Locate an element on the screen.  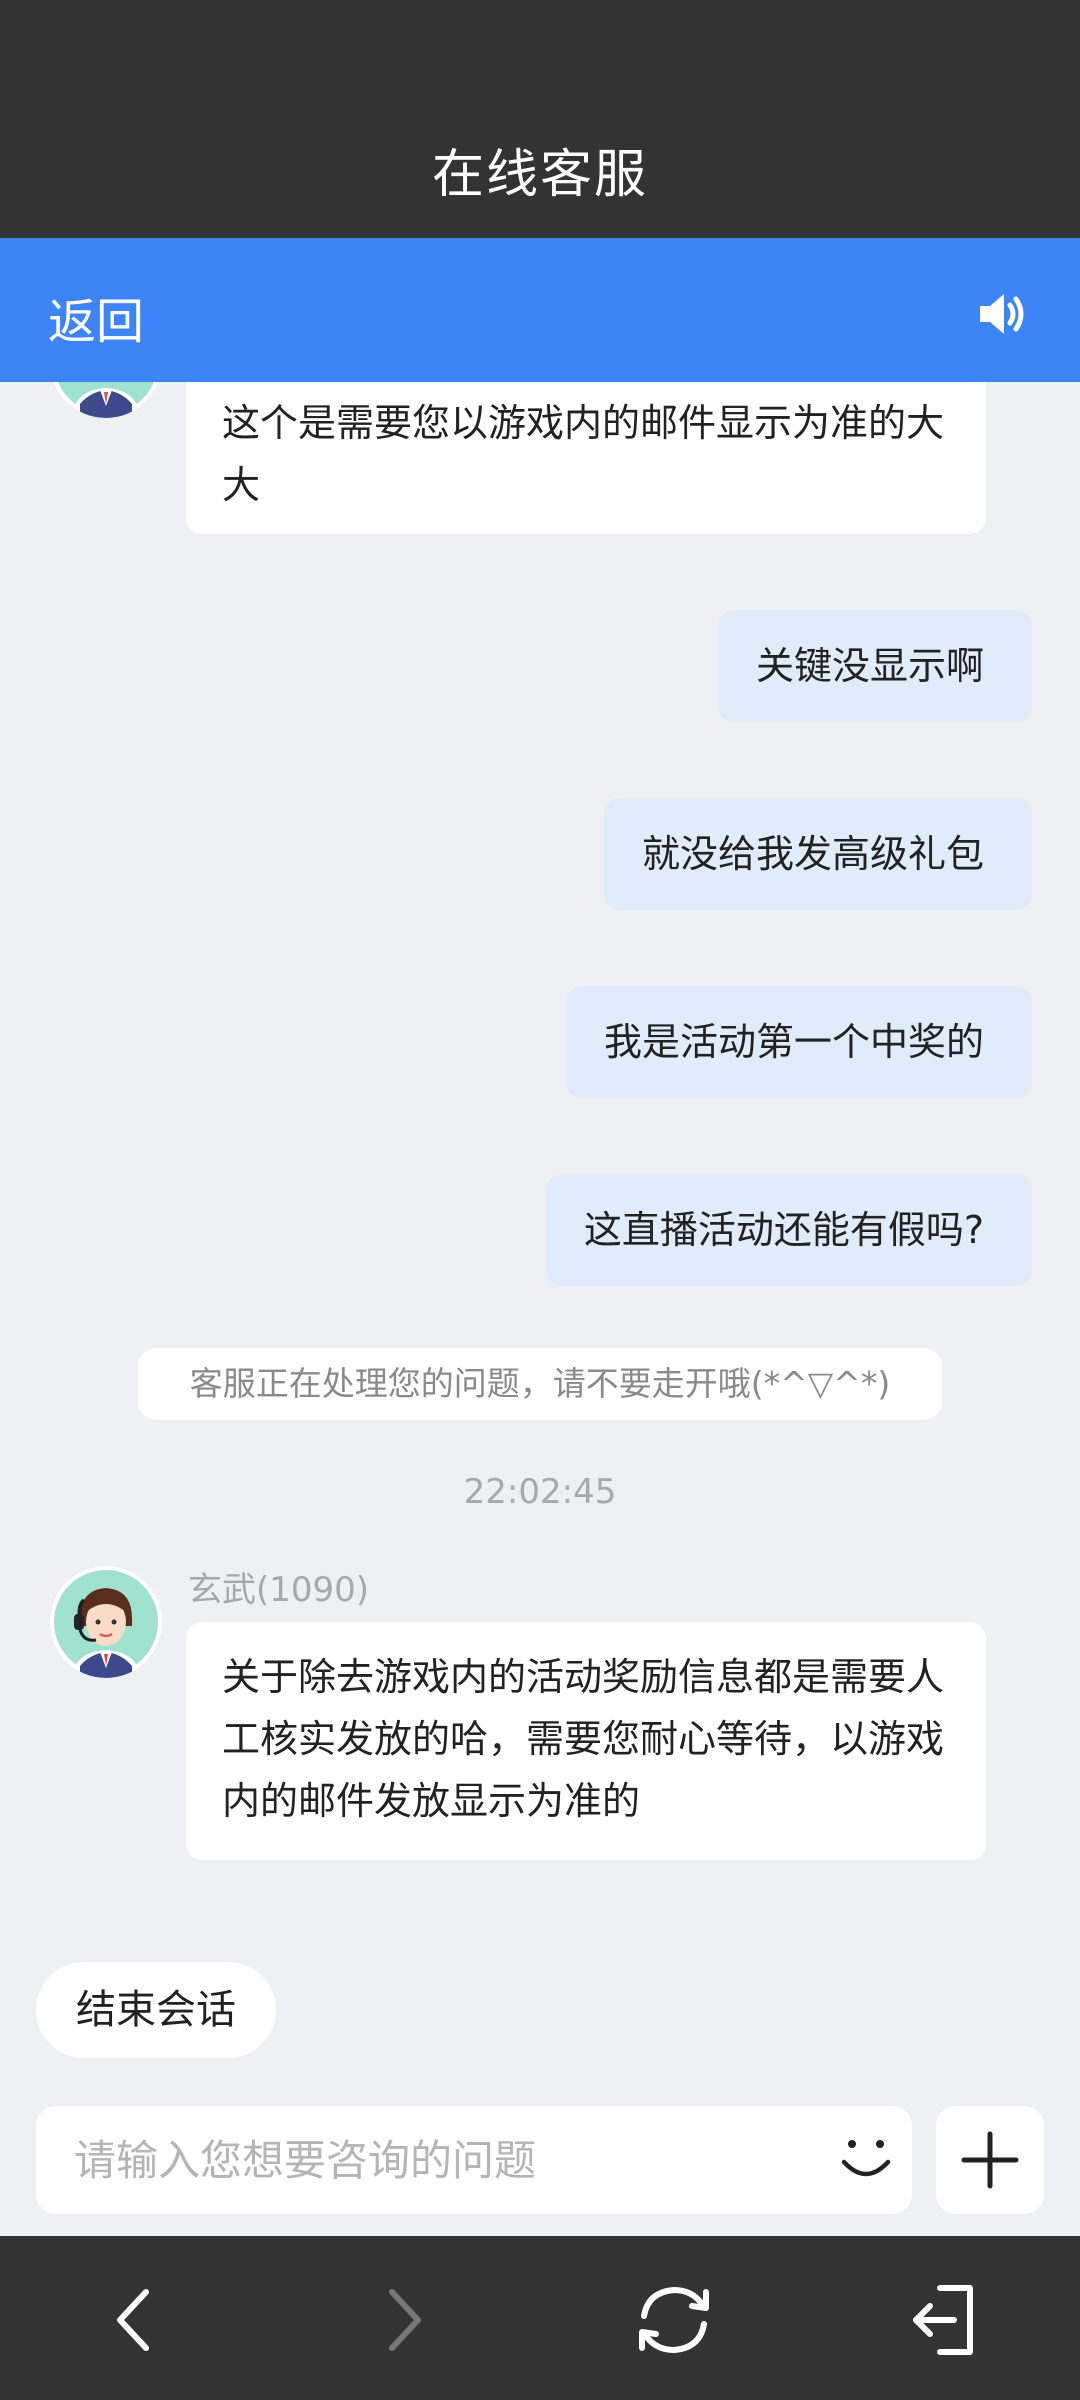
speaker-icon is located at coordinates (1003, 314).